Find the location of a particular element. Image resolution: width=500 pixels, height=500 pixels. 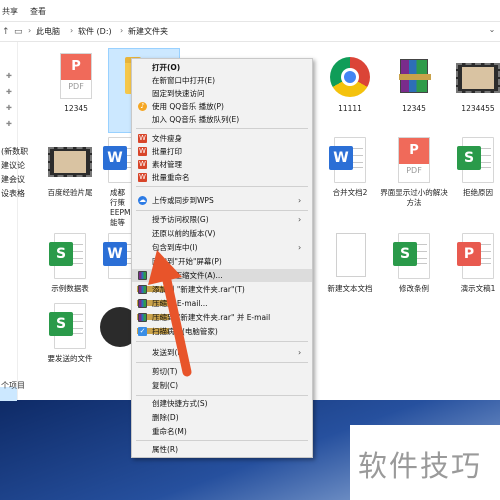

file-item: P PDF 12345 is located at coordinates (76, 90).